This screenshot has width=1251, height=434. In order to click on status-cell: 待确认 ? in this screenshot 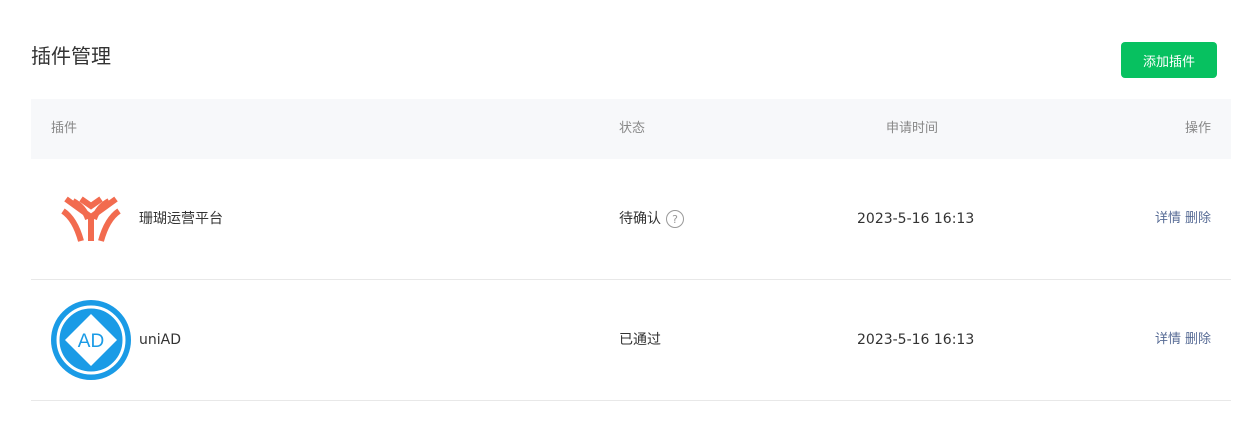, I will do `click(651, 219)`.